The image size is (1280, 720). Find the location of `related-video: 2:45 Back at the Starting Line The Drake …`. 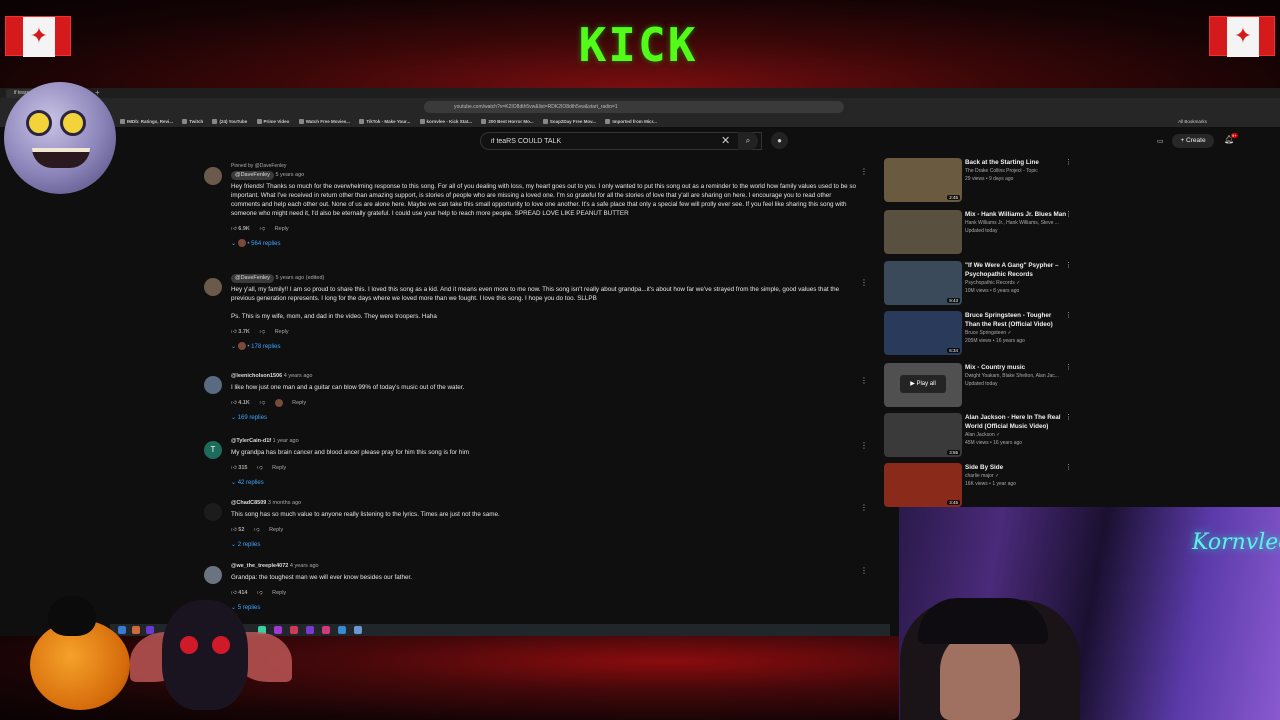

related-video: 2:45 Back at the Starting Line The Drake … is located at coordinates (979, 181).